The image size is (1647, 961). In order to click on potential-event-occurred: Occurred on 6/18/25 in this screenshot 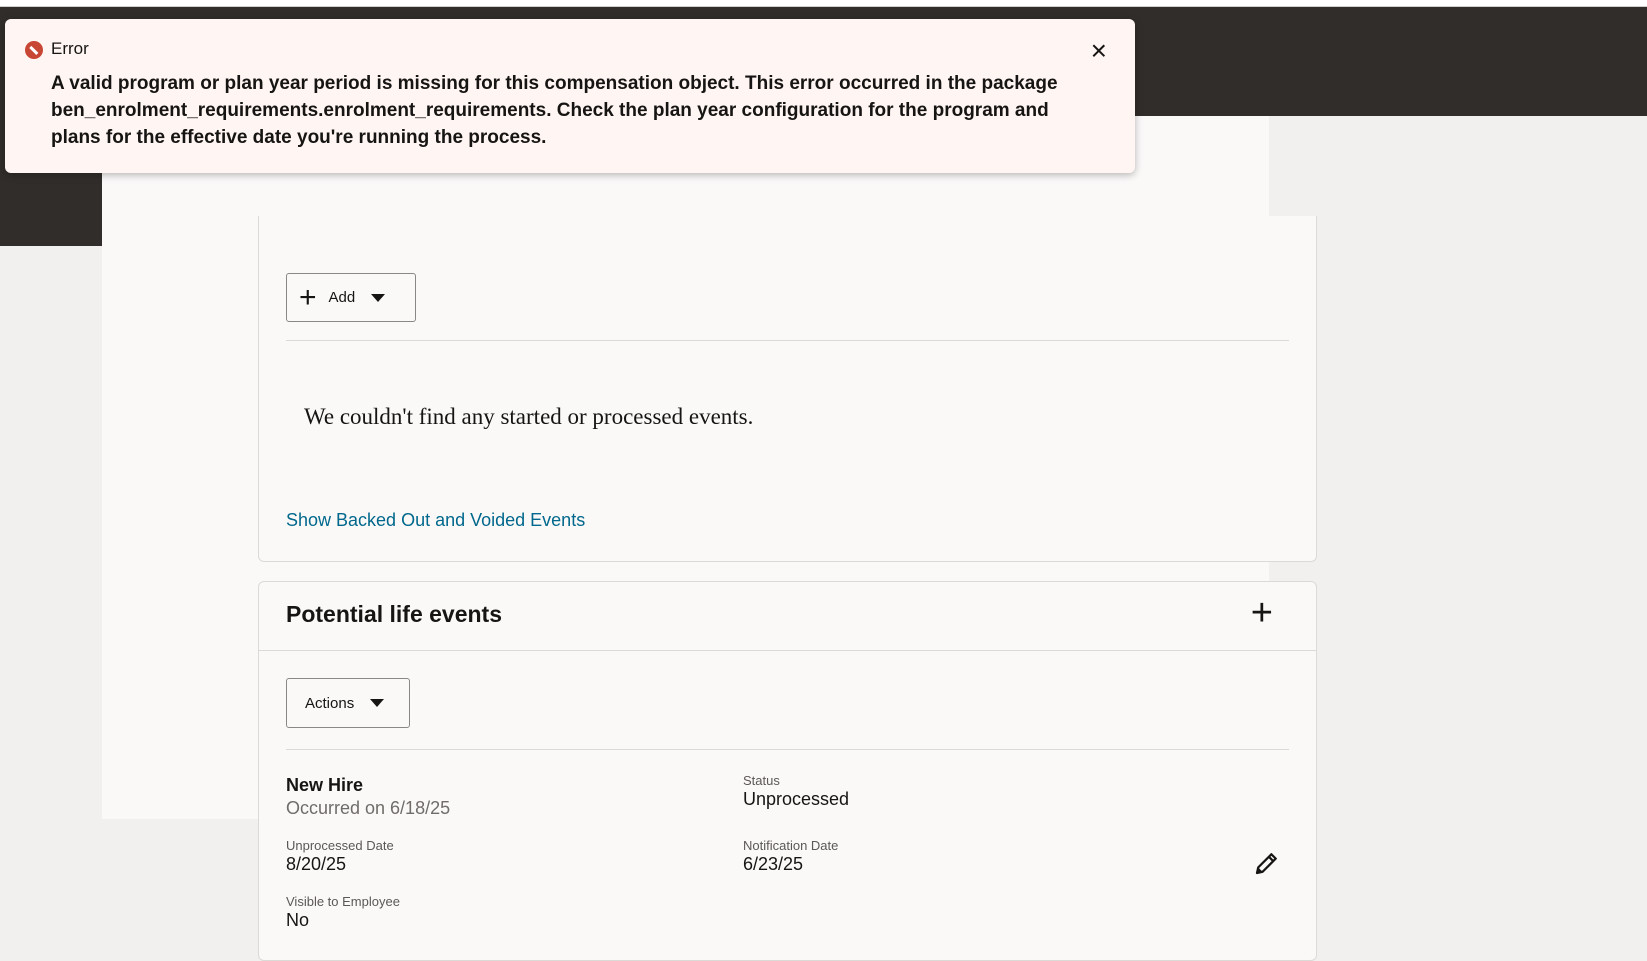, I will do `click(368, 808)`.